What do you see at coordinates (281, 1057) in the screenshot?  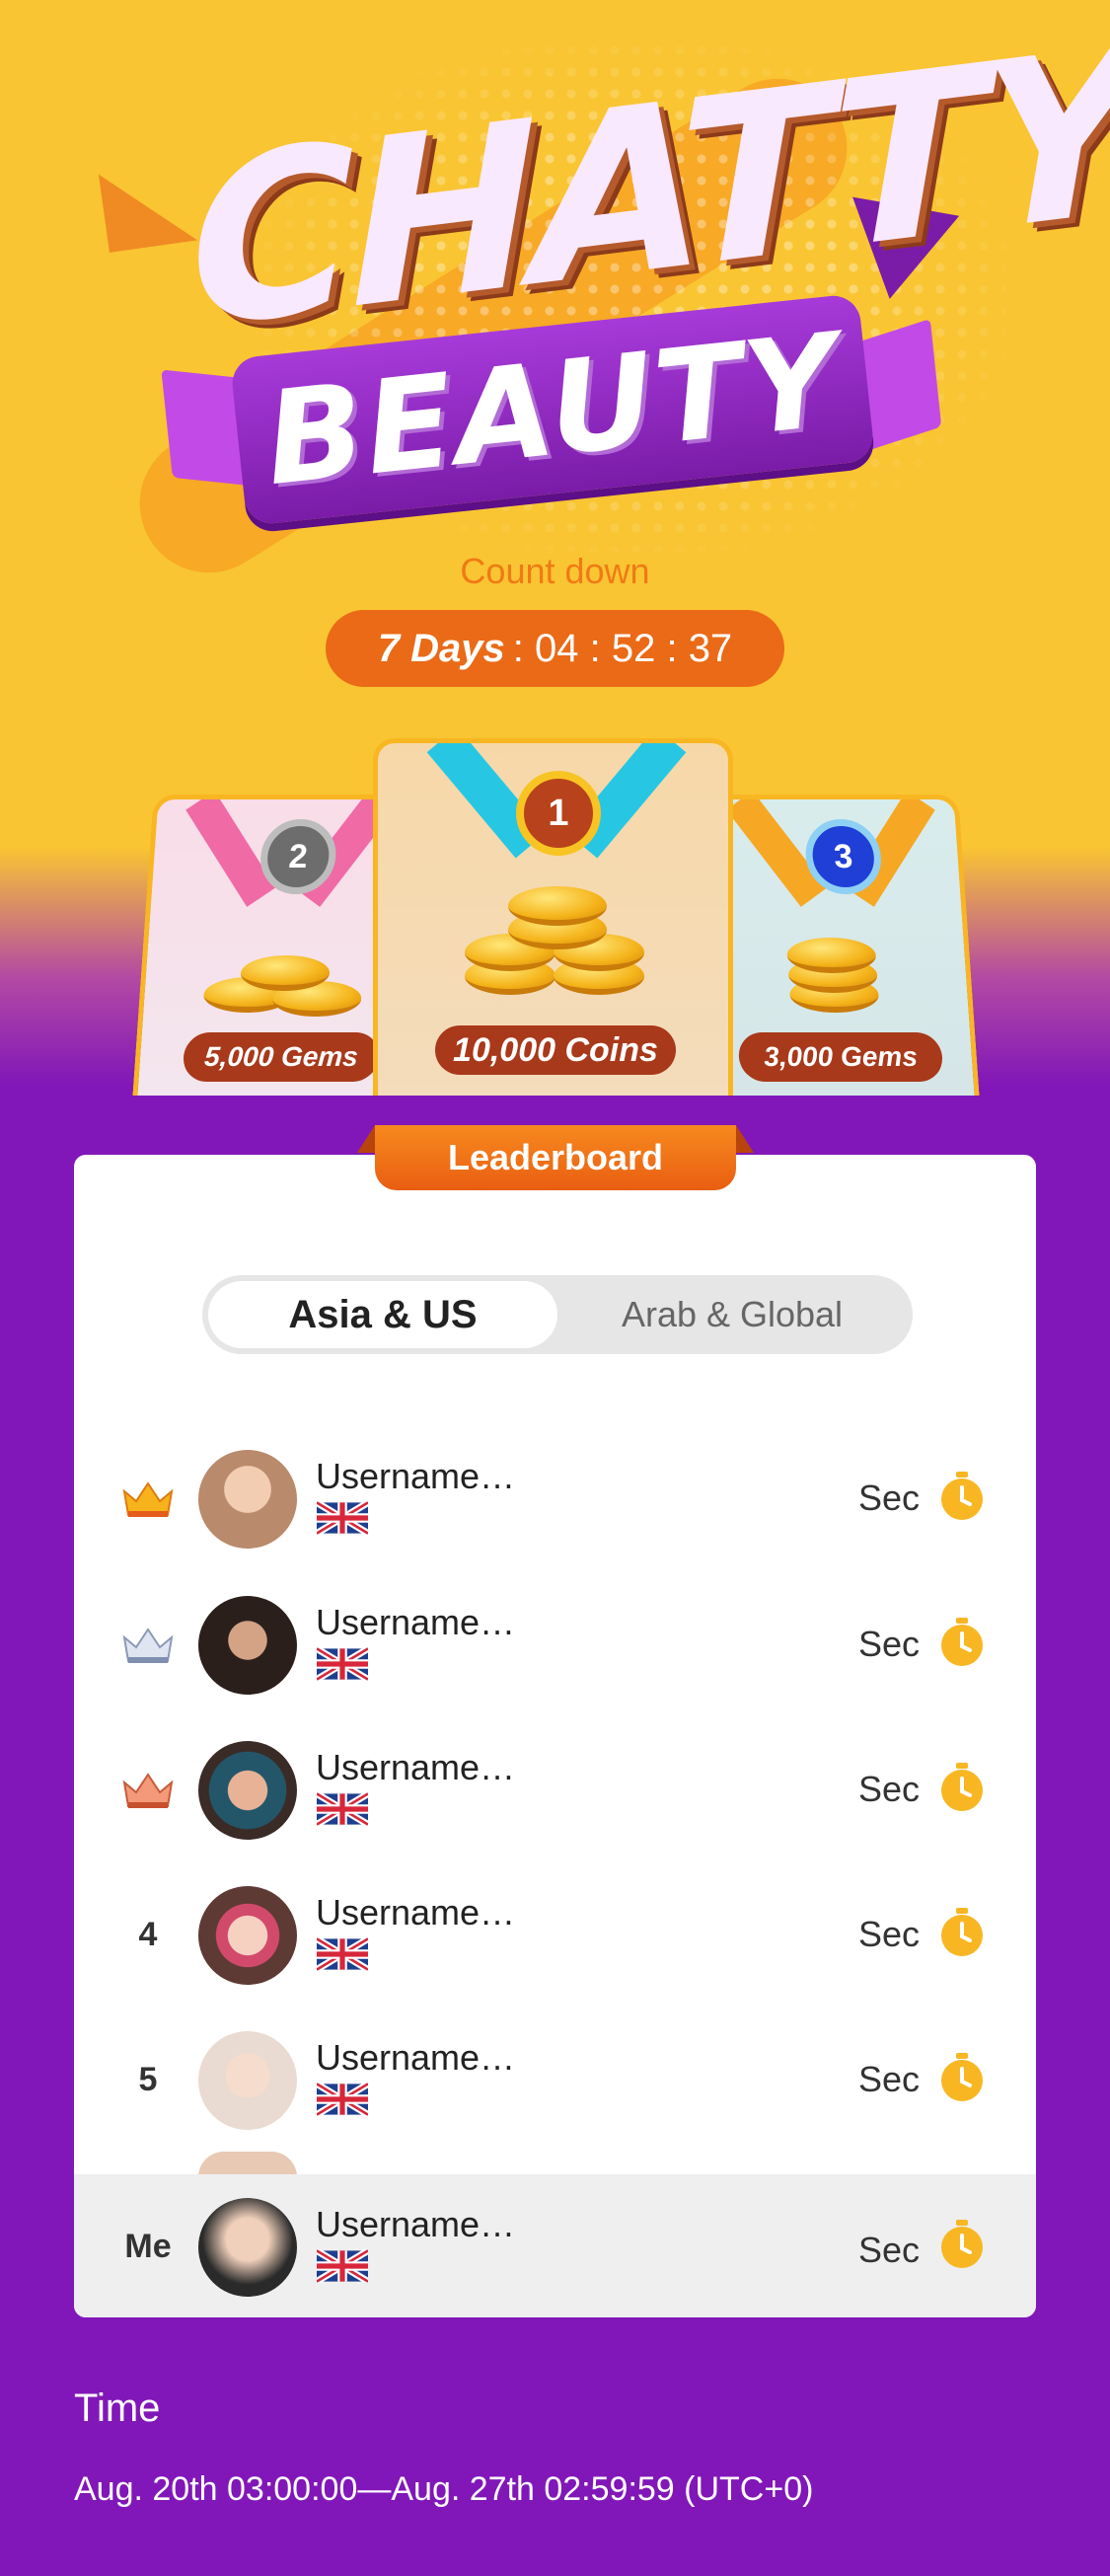 I see `prize-label-2: 5,000 Gems` at bounding box center [281, 1057].